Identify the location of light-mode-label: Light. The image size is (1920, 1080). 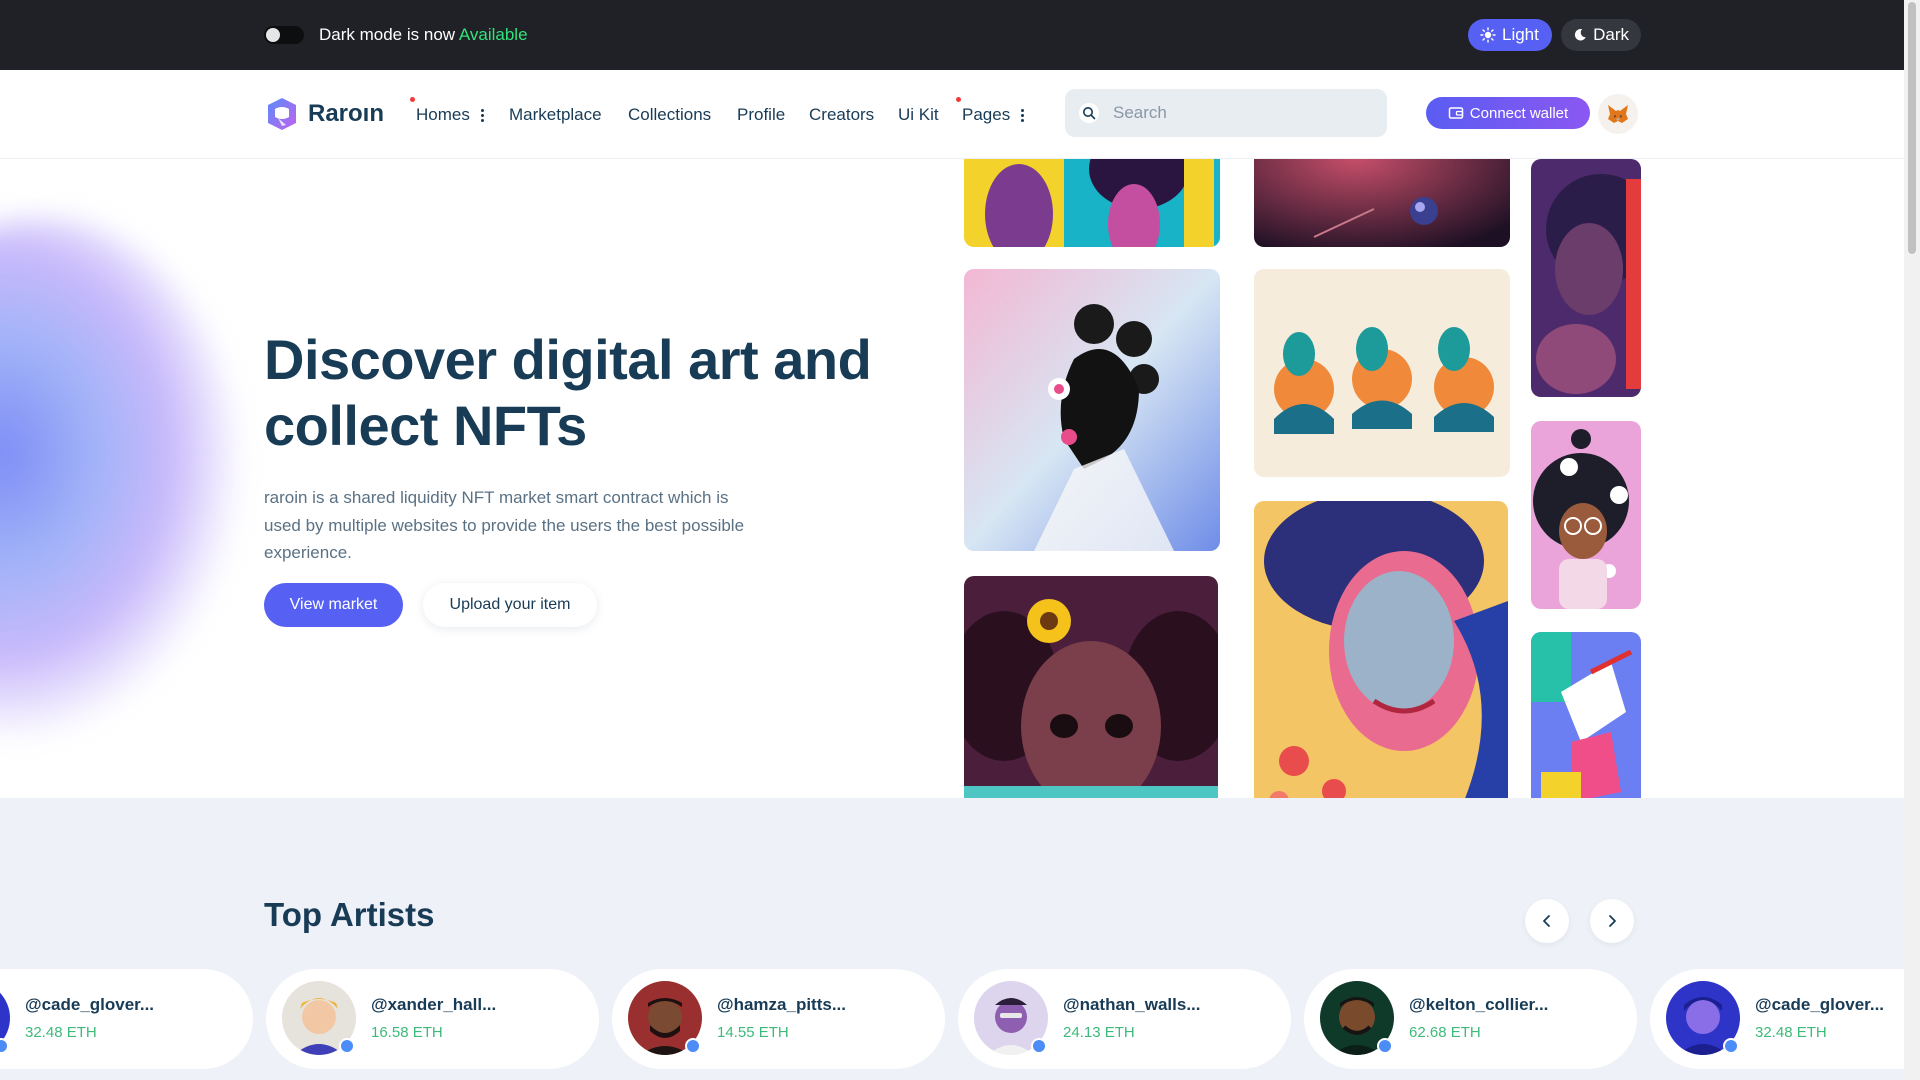
(1520, 34).